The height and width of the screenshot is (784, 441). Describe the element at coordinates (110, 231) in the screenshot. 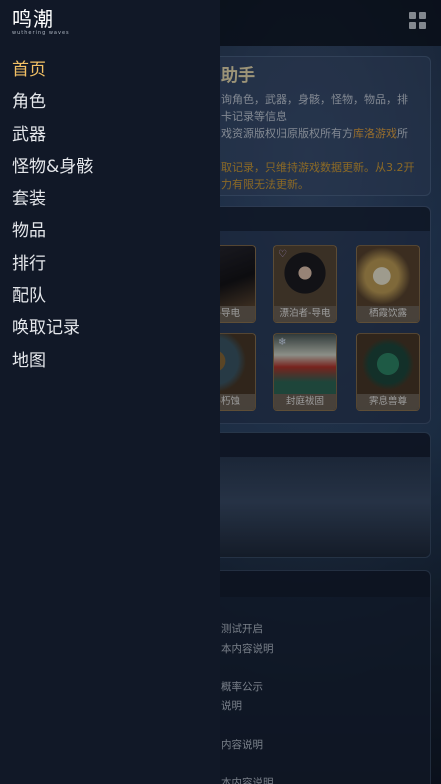

I see `menu-item-items: 物品` at that location.